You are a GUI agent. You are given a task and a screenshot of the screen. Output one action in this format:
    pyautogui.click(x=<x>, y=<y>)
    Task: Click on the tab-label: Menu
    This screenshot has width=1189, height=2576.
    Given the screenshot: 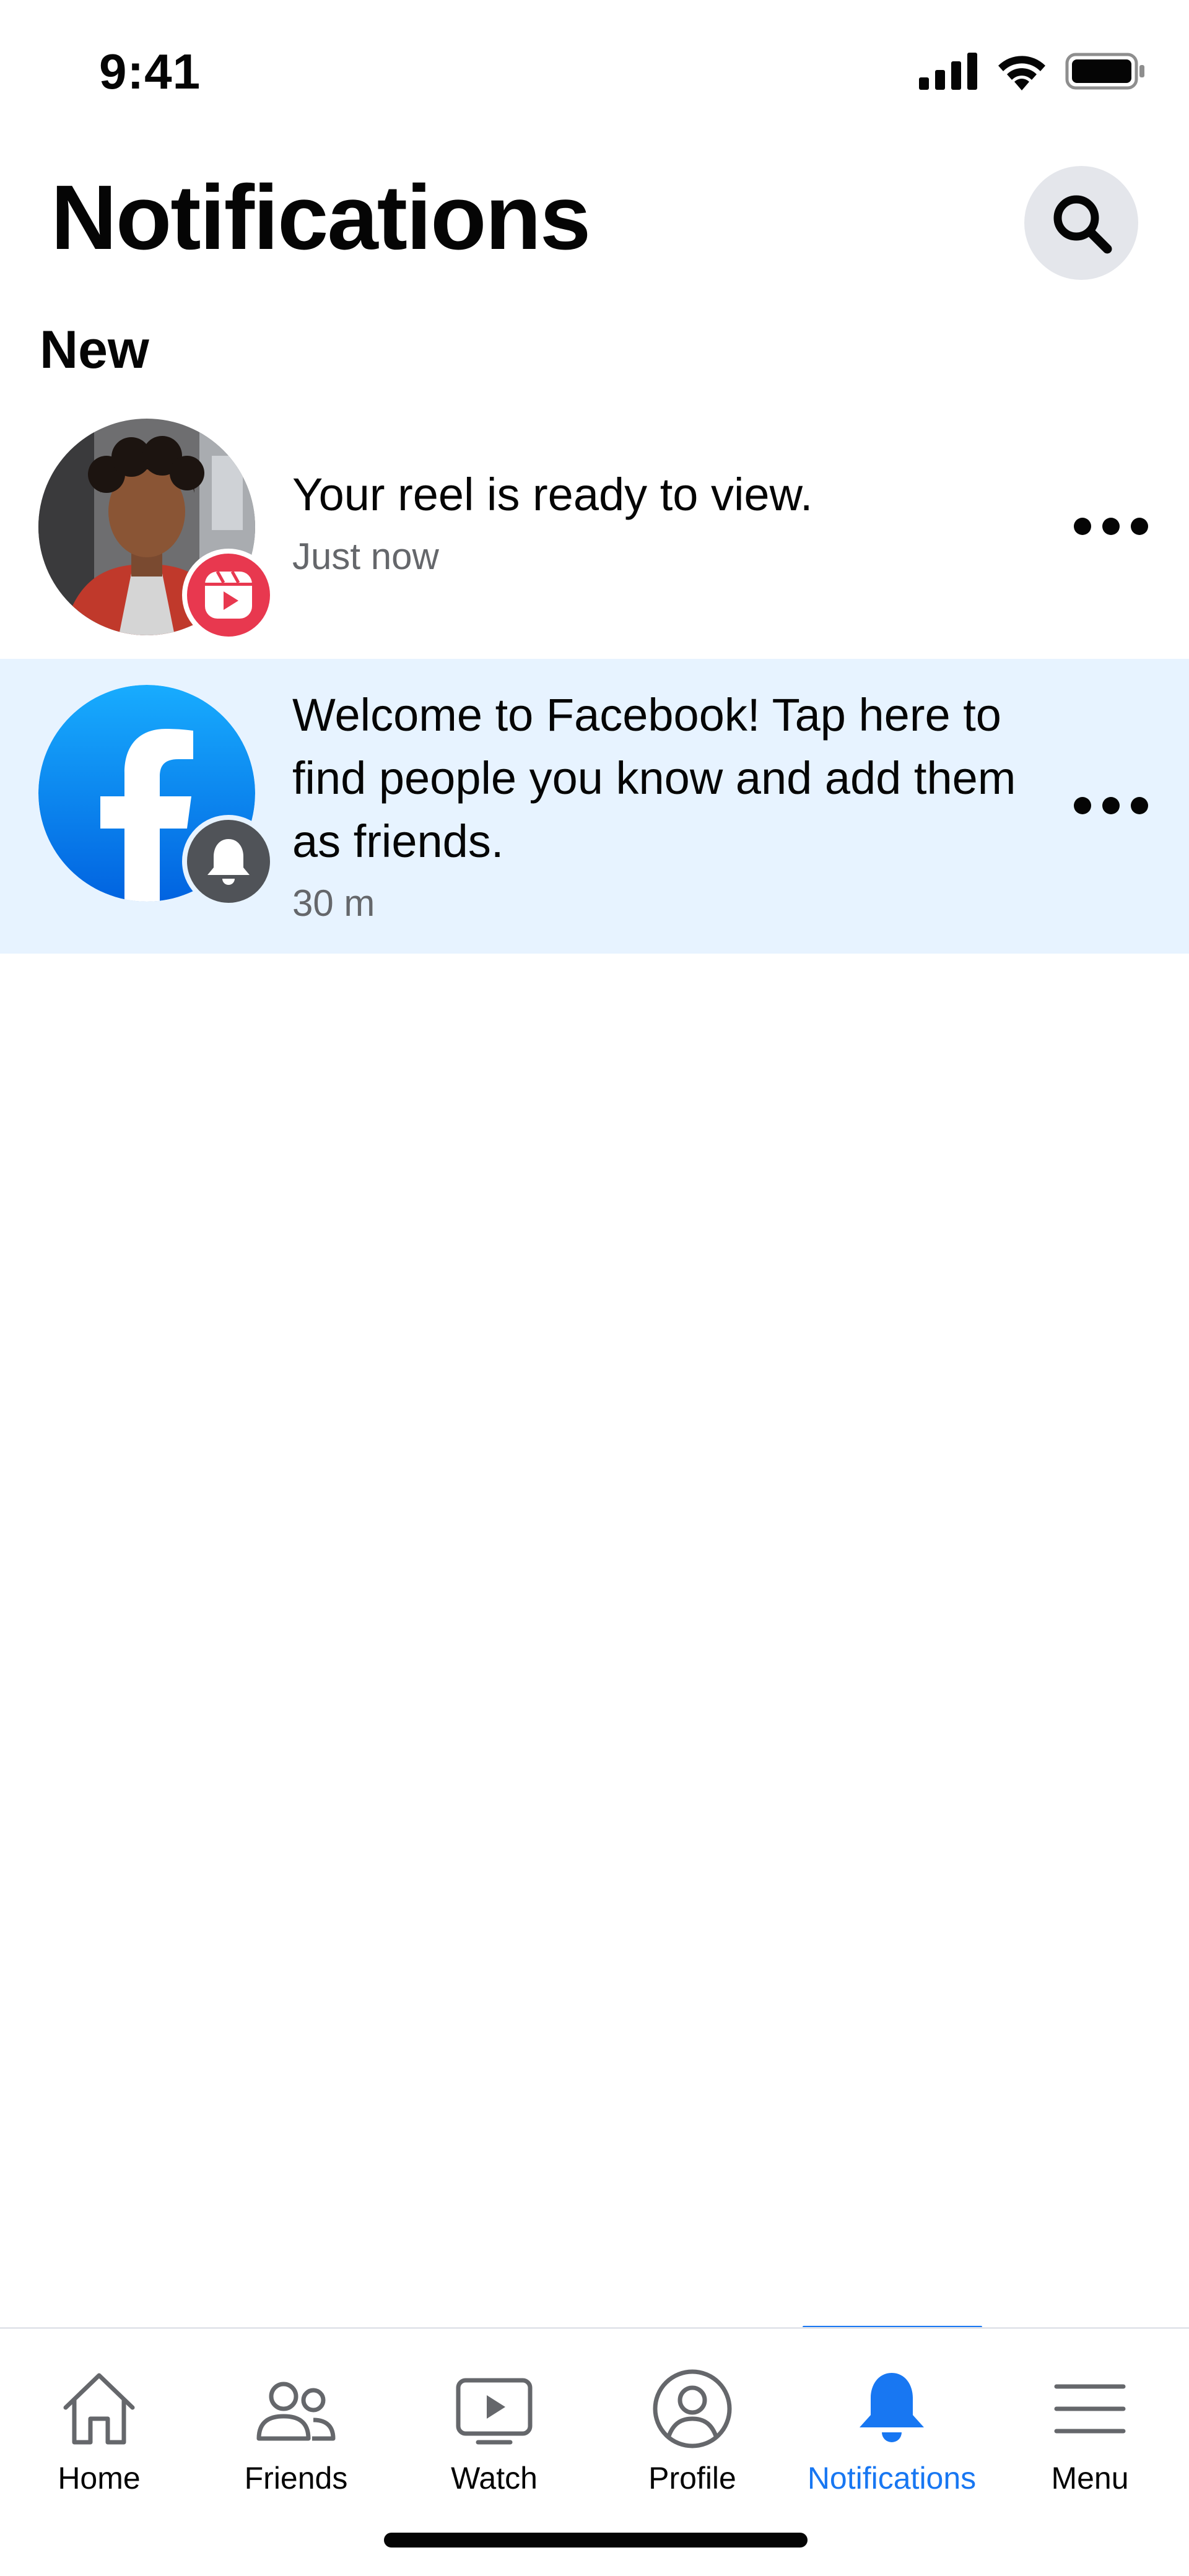 What is the action you would take?
    pyautogui.click(x=1090, y=2478)
    